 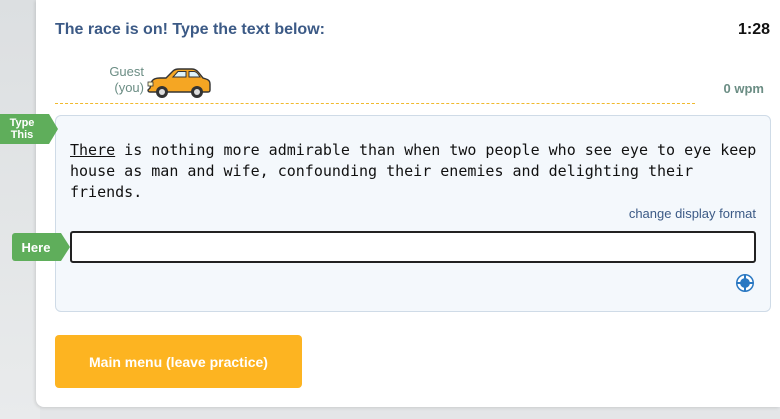 What do you see at coordinates (178, 361) in the screenshot?
I see `main-menu-button: Main menu (leave practice)` at bounding box center [178, 361].